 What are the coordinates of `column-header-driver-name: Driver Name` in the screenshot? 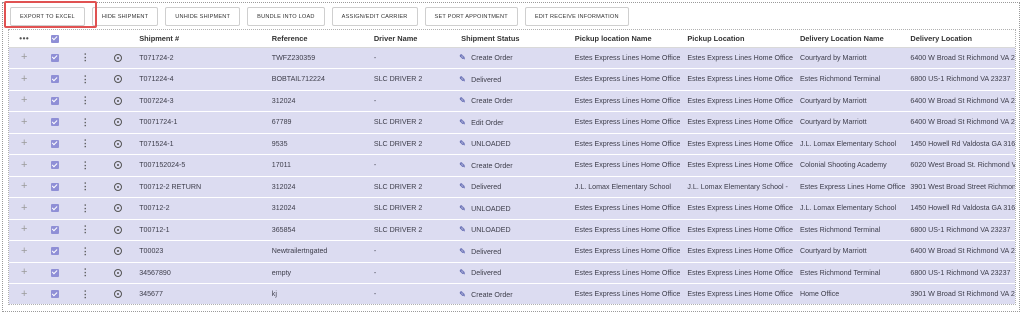 It's located at (413, 39).